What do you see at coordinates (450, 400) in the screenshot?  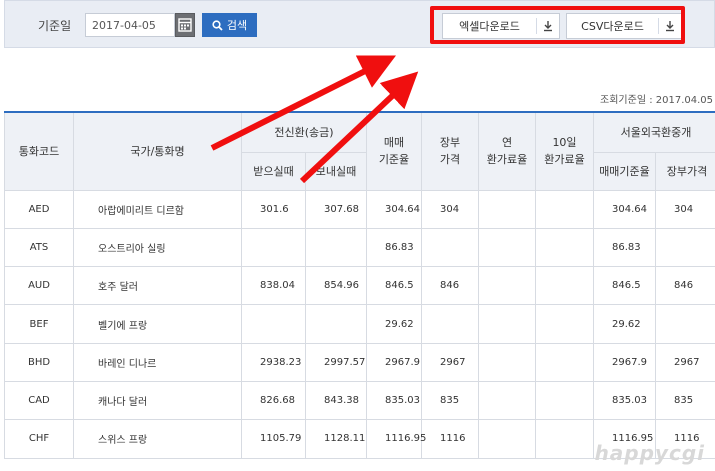 I see `cell-book-price: 835` at bounding box center [450, 400].